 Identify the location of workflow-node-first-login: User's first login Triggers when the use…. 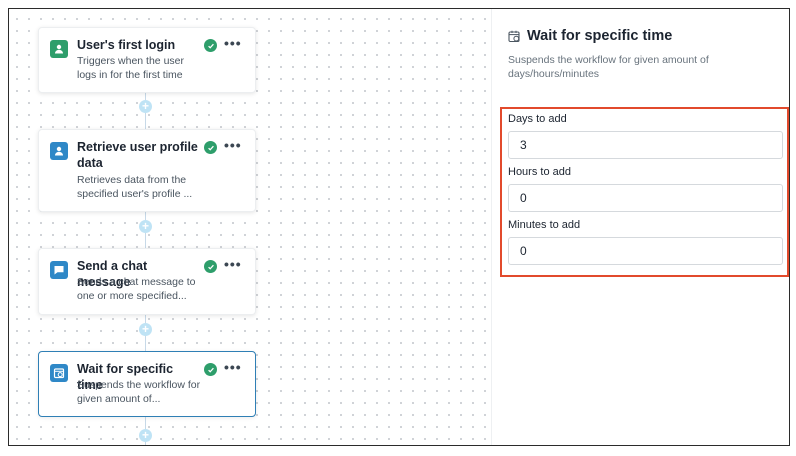
(147, 60).